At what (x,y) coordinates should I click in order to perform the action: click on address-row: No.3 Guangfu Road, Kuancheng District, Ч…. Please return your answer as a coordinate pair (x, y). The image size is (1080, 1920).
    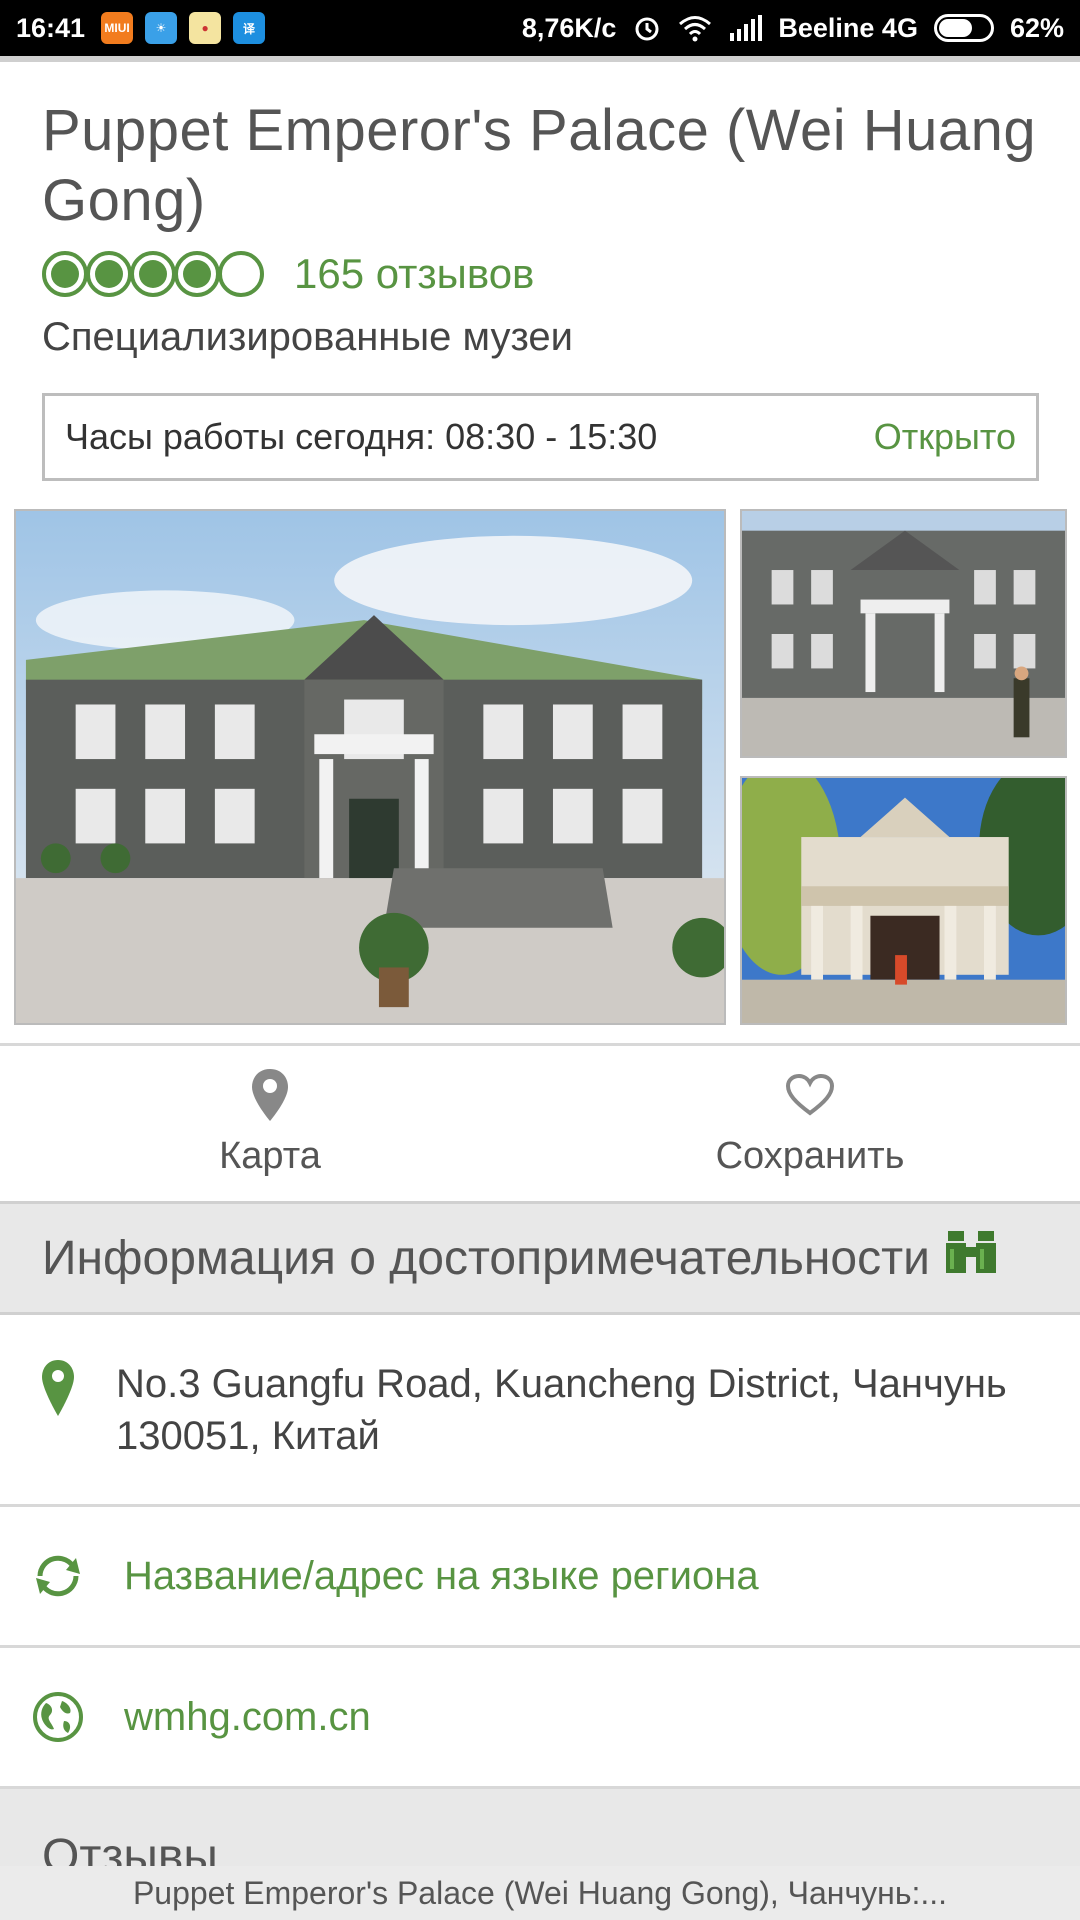
    Looking at the image, I should click on (540, 1412).